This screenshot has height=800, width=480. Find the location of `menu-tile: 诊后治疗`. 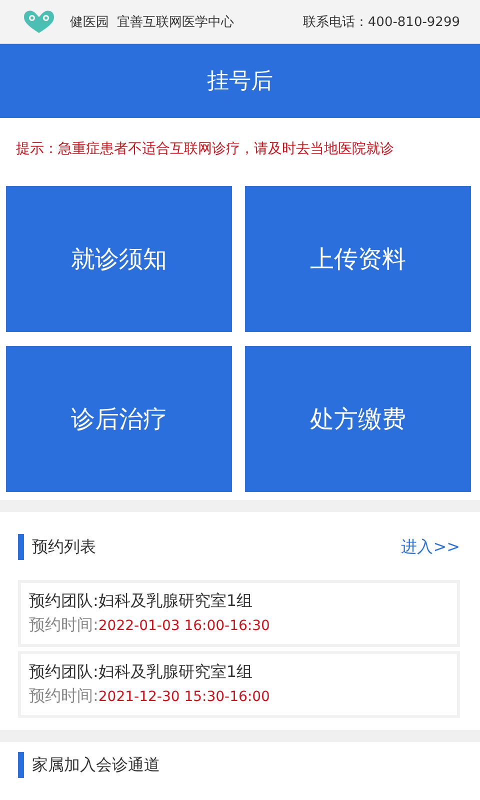

menu-tile: 诊后治疗 is located at coordinates (119, 419).